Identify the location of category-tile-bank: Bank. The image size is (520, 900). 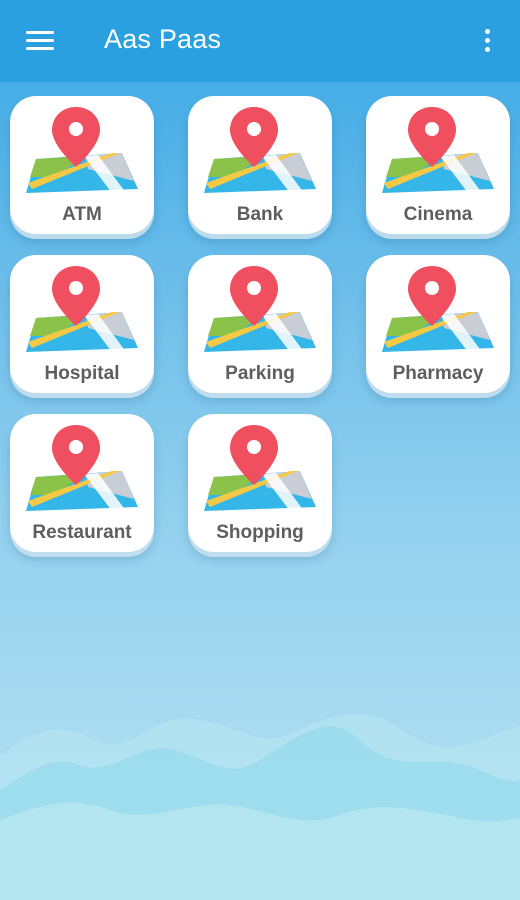
(260, 165).